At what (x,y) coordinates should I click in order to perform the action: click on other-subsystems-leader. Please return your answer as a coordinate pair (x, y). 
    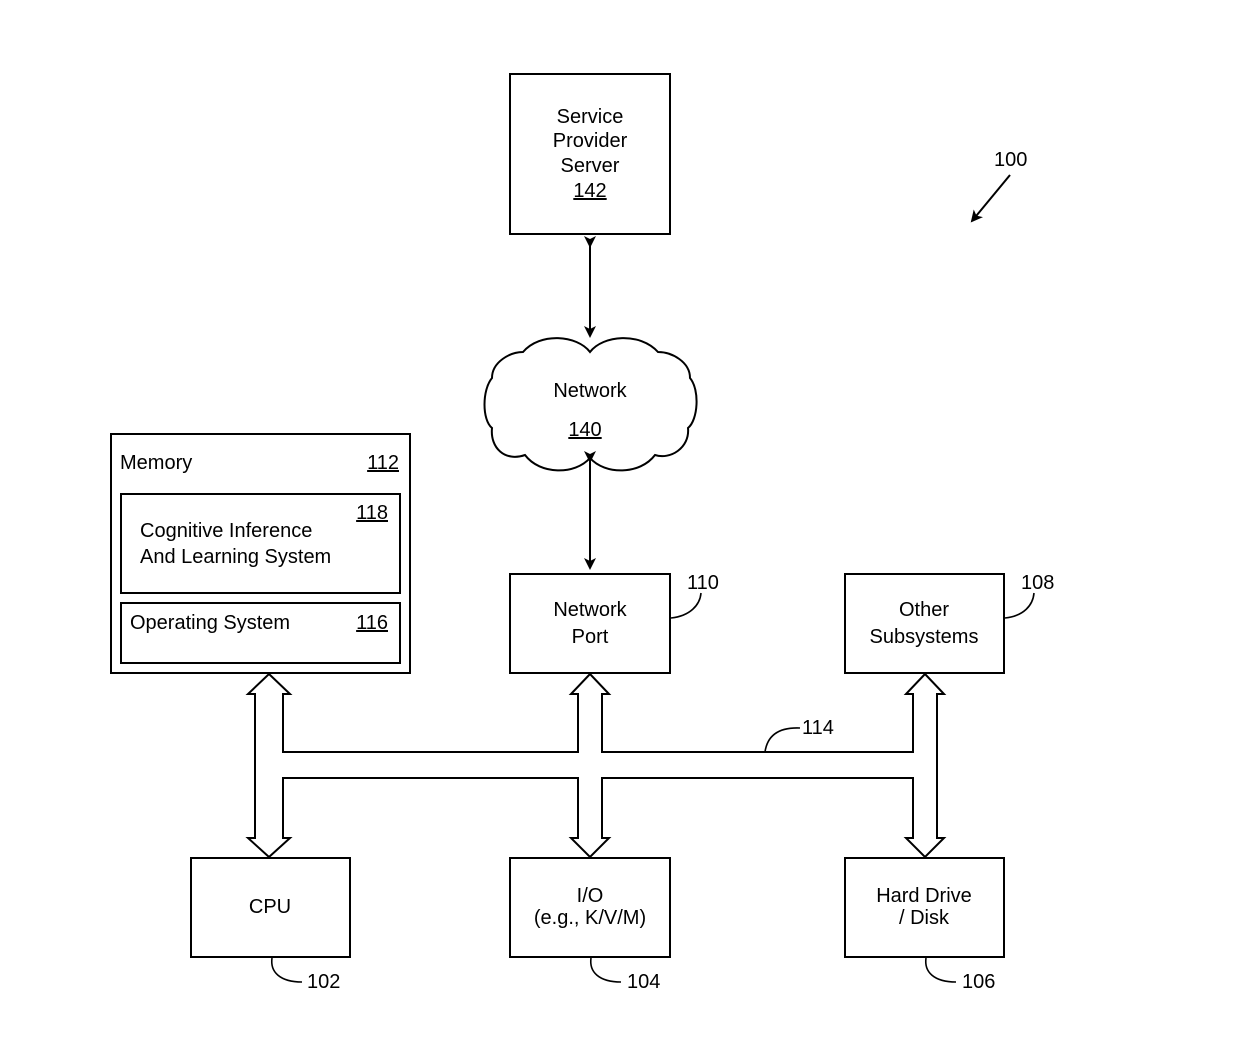
    Looking at the image, I should click on (1019, 605).